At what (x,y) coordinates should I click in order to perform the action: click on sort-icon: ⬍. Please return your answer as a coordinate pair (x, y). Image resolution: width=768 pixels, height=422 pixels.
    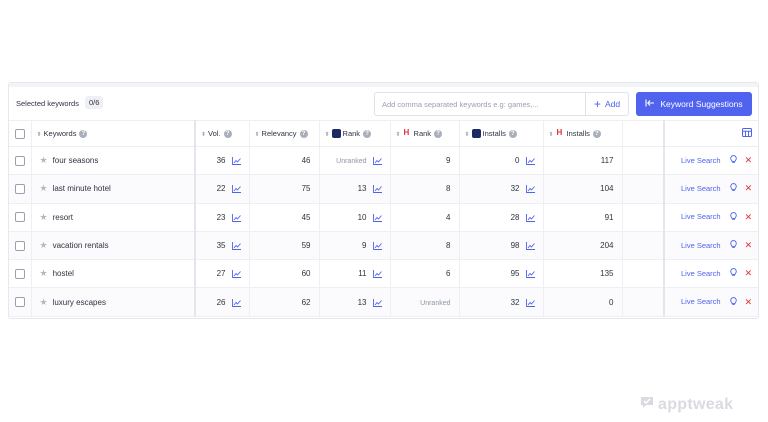
    Looking at the image, I should click on (467, 134).